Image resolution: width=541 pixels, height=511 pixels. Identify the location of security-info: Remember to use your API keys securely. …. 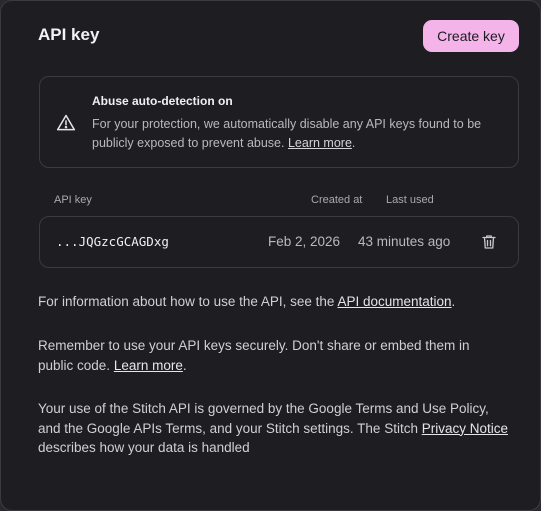
(273, 355).